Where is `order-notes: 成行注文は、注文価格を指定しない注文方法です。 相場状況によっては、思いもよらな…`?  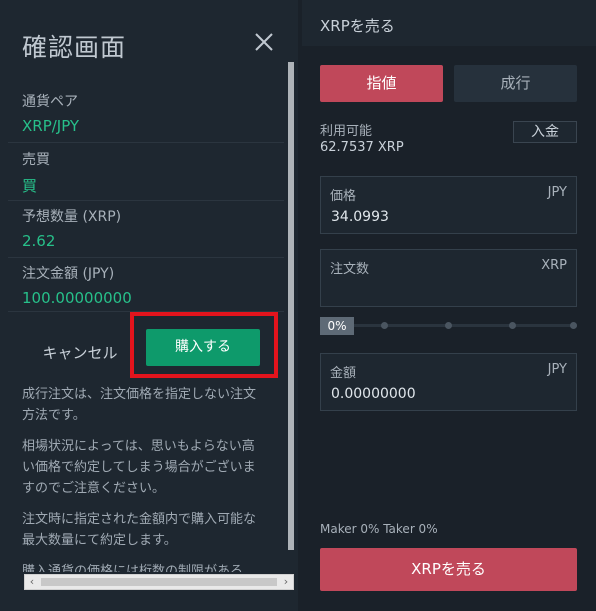
order-notes: 成行注文は、注文価格を指定しない注文方法です。 相場状況によっては、思いもよらな… is located at coordinates (142, 478).